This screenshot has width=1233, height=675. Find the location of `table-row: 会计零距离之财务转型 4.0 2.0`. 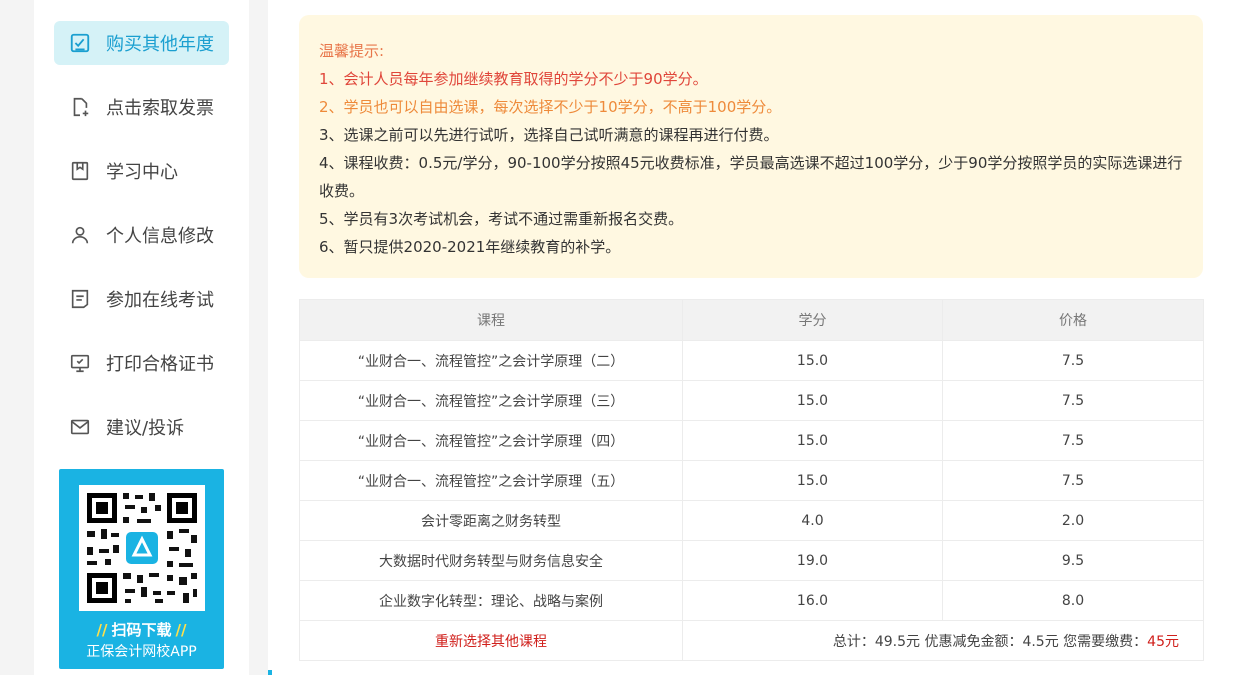

table-row: 会计零距离之财务转型 4.0 2.0 is located at coordinates (751, 520).